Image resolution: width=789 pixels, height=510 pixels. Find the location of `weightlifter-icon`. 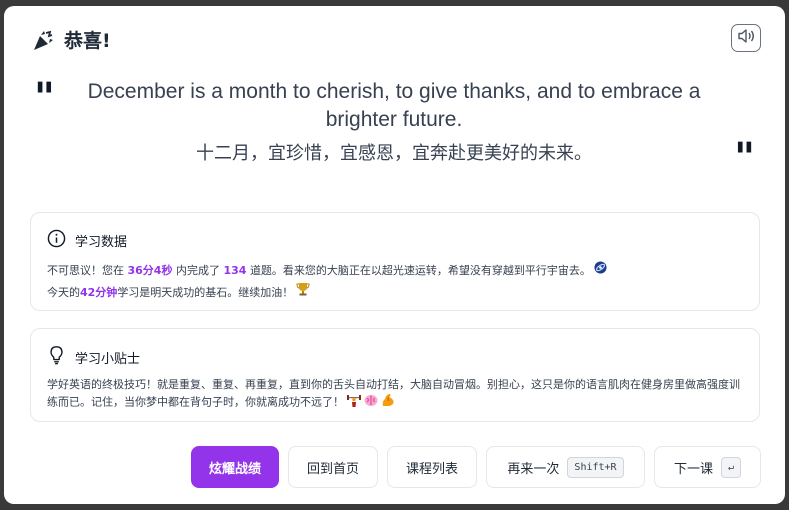

weightlifter-icon is located at coordinates (354, 402).